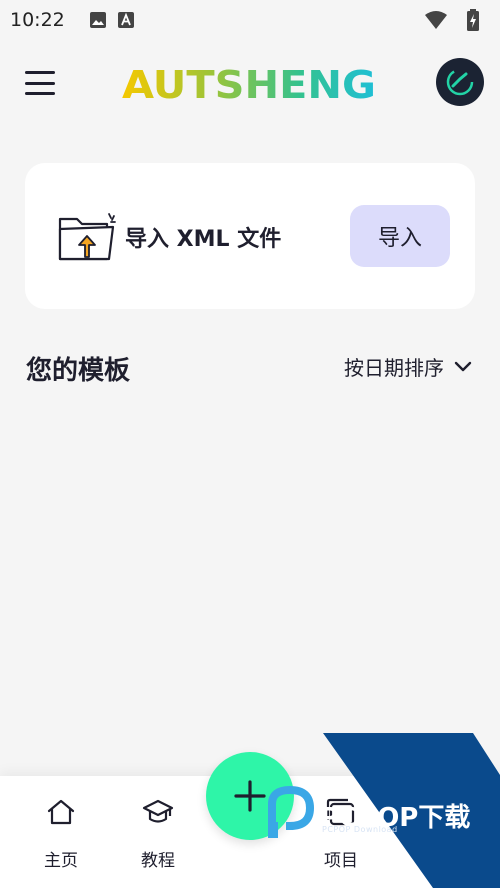  What do you see at coordinates (158, 833) in the screenshot?
I see `nav-item-tutorials: 教程` at bounding box center [158, 833].